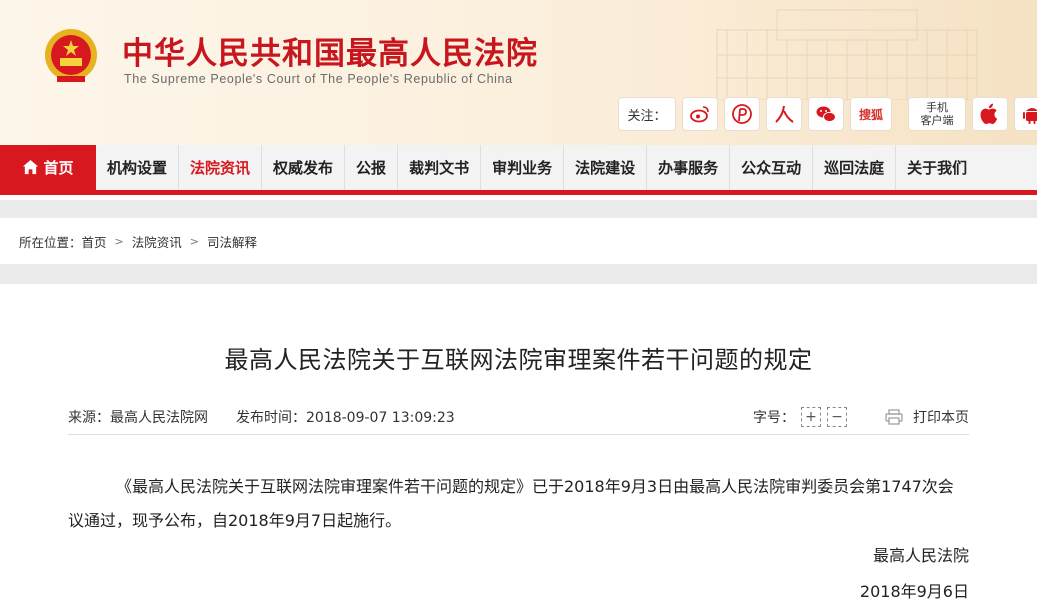  I want to click on people-daily-icon, so click(742, 114).